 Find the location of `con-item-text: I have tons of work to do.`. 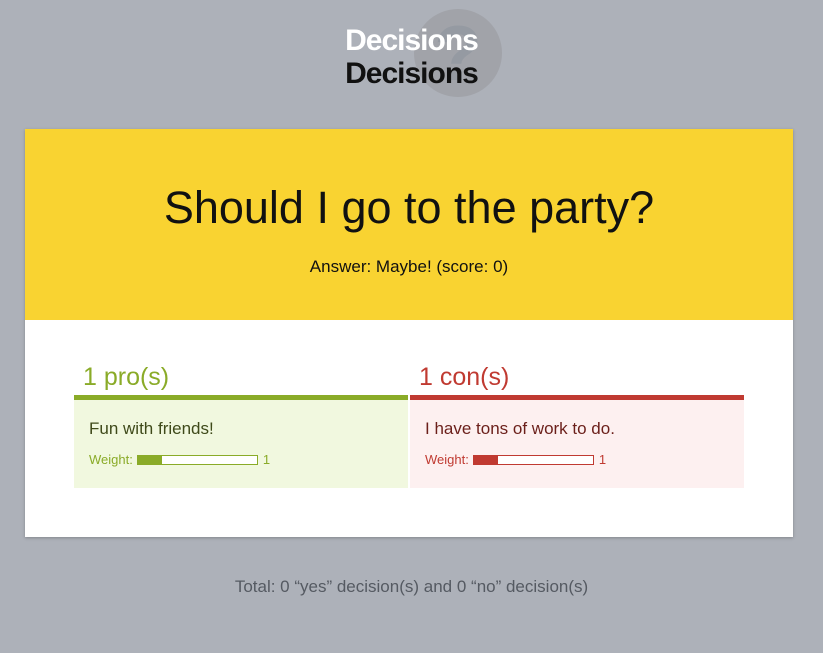

con-item-text: I have tons of work to do. is located at coordinates (584, 429).